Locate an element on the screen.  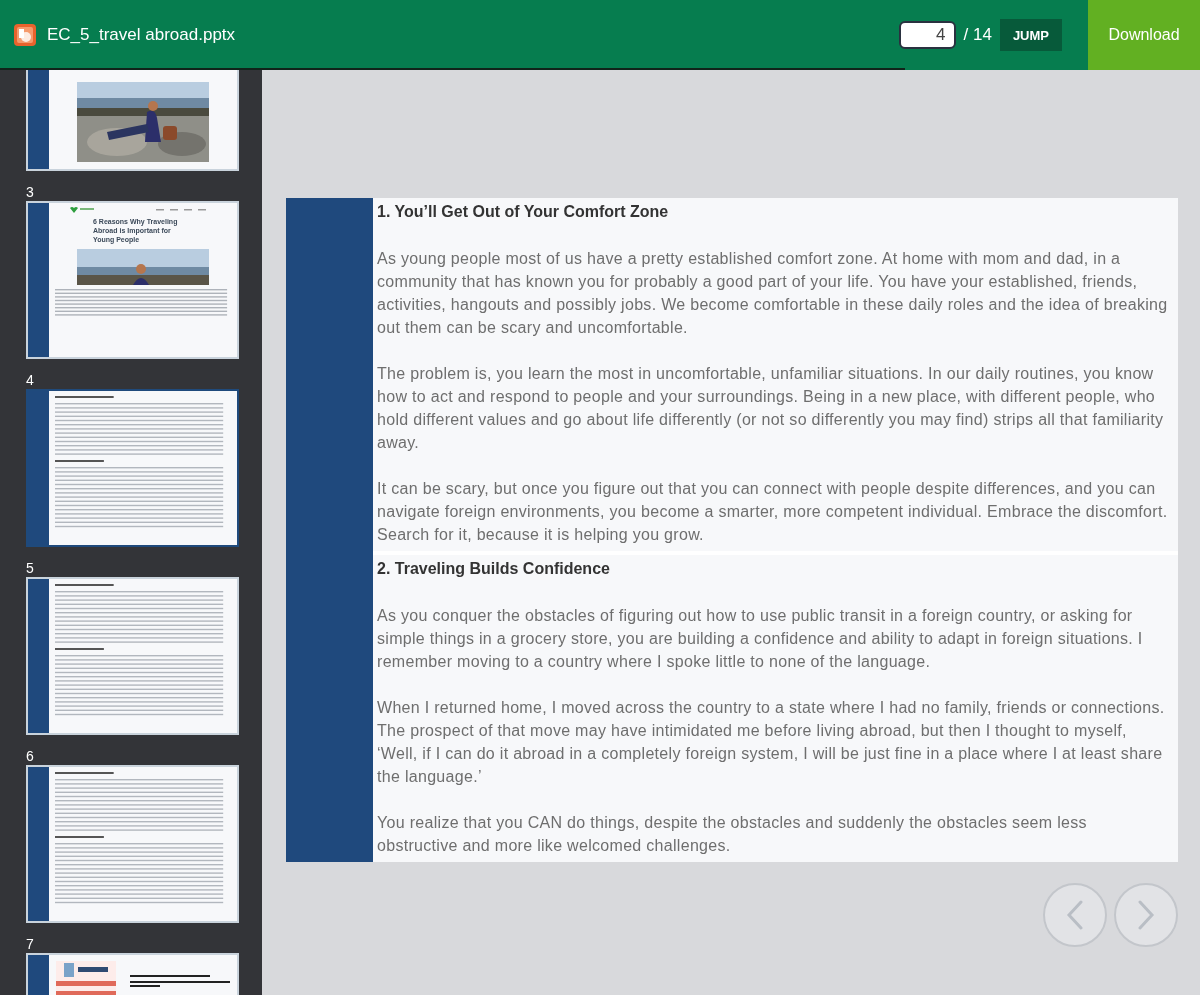
page-total: / 14 is located at coordinates (977, 35).